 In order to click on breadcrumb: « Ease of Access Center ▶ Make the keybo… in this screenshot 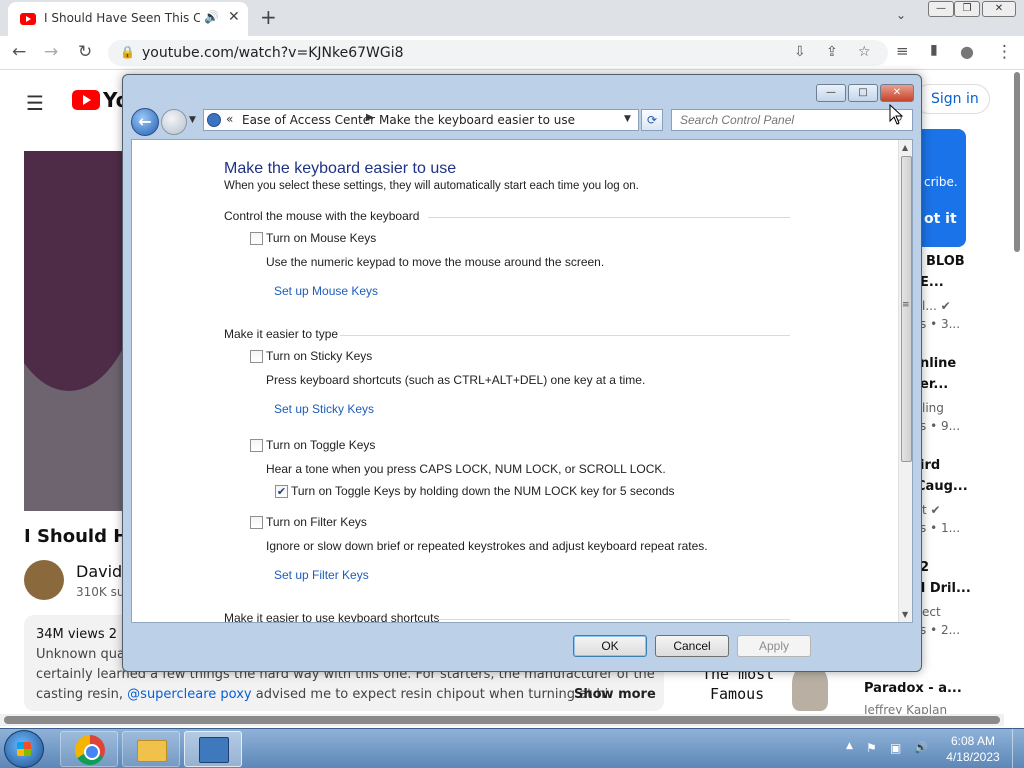, I will do `click(421, 120)`.